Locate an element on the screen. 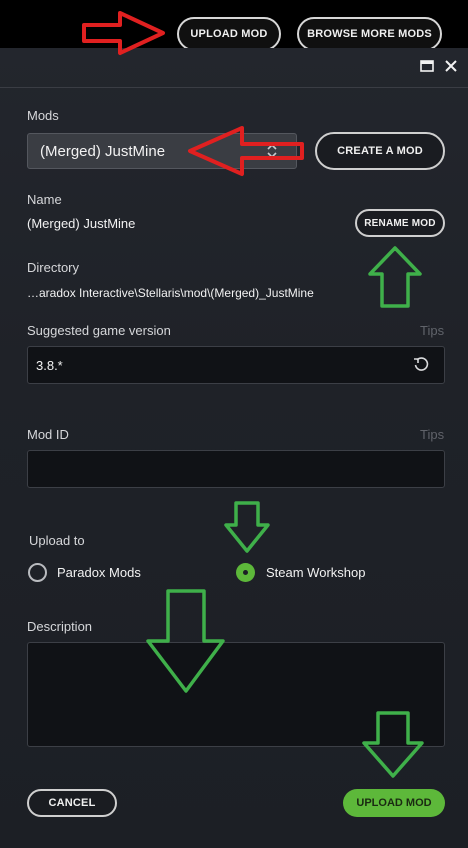  top-bar: UPLOAD MOD BROWSE MORE MODS is located at coordinates (234, 25).